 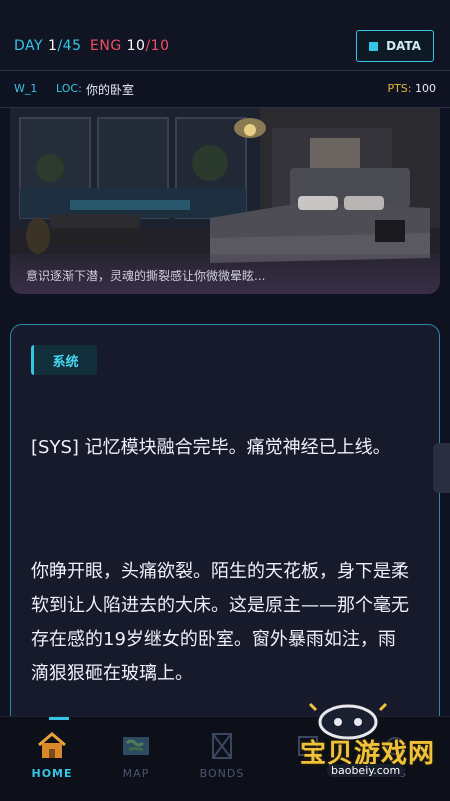 What do you see at coordinates (225, 35) in the screenshot?
I see `status-bar: DAY 1/45 ENG 10/10 DATA` at bounding box center [225, 35].